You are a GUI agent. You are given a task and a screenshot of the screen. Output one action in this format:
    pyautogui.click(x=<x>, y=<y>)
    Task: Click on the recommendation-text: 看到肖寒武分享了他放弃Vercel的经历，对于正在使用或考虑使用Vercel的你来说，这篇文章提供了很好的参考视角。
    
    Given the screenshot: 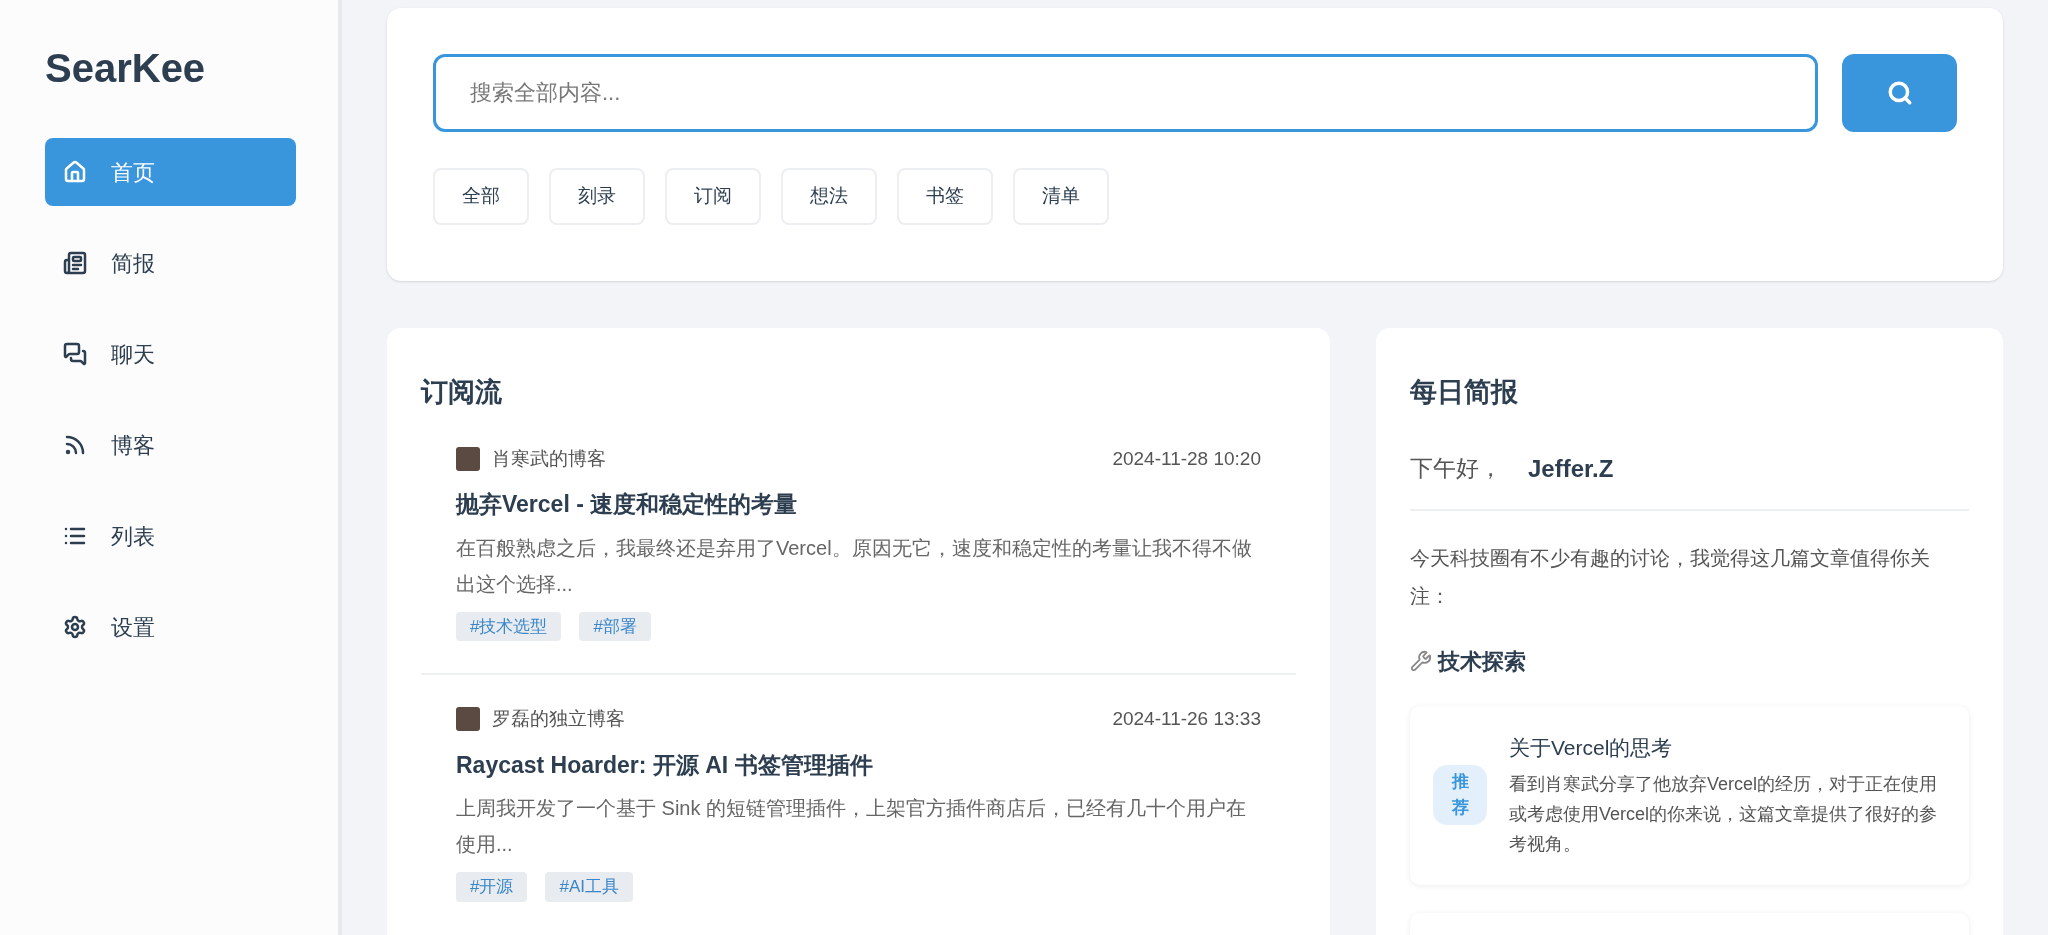 What is the action you would take?
    pyautogui.click(x=1724, y=814)
    